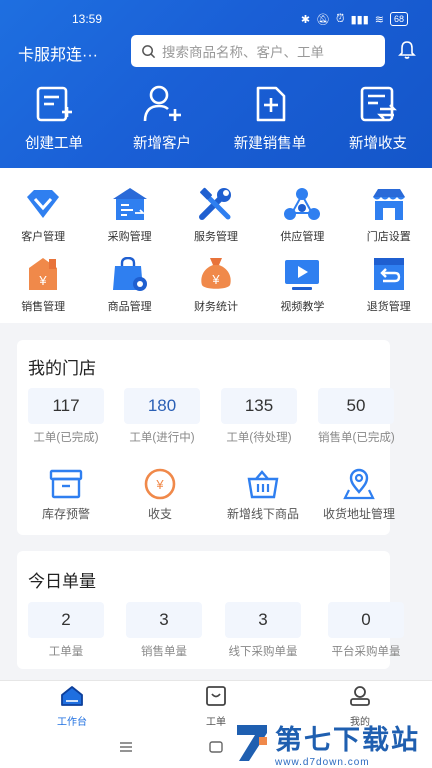  Describe the element at coordinates (66, 484) in the screenshot. I see `inventory-alert-icon` at that location.